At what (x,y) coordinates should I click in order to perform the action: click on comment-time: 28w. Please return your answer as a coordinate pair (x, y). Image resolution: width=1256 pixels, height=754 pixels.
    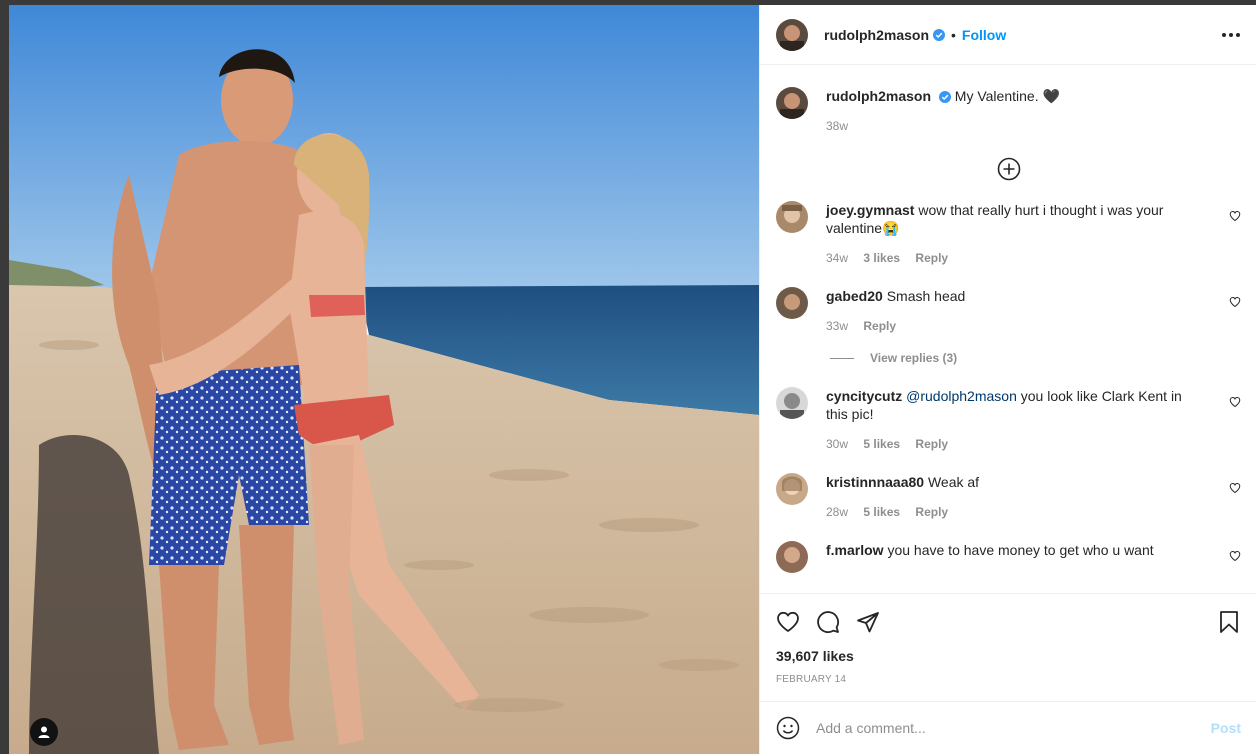
    Looking at the image, I should click on (837, 512).